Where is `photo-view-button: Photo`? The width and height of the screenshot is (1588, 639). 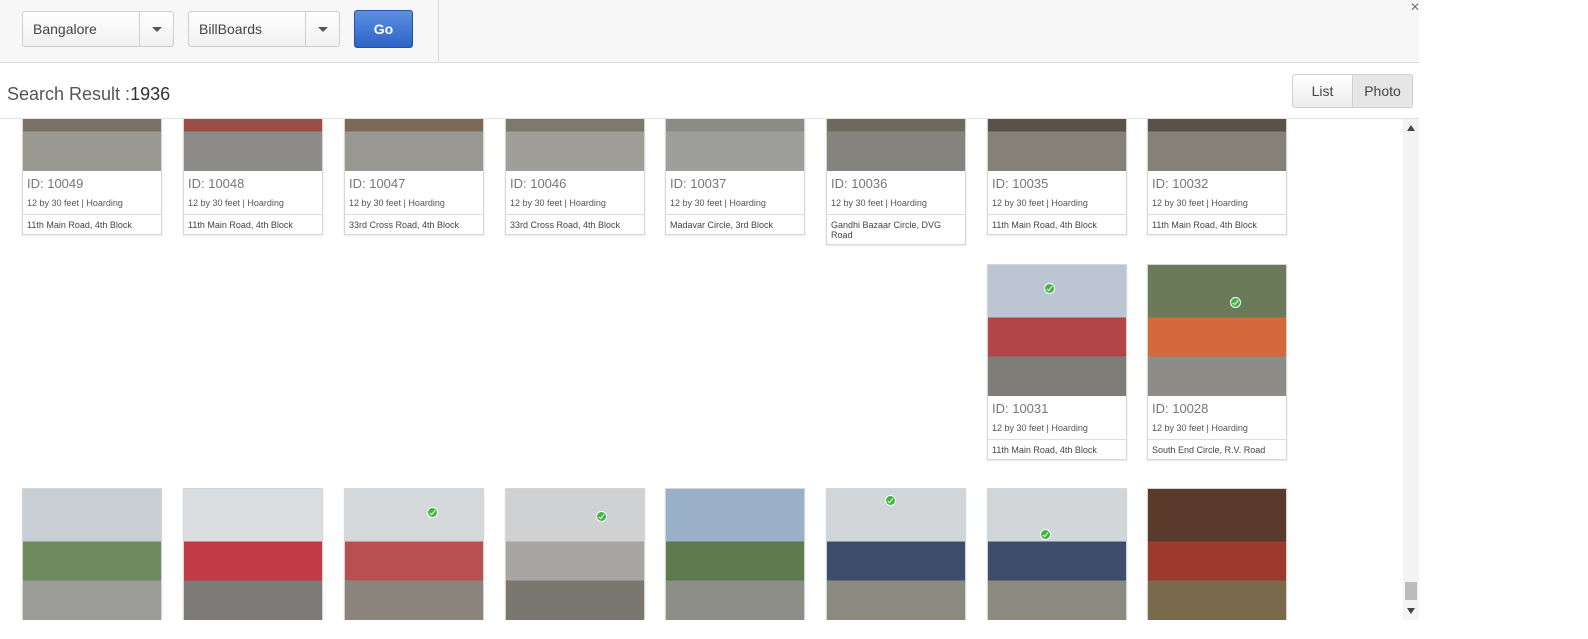 photo-view-button: Photo is located at coordinates (1382, 91).